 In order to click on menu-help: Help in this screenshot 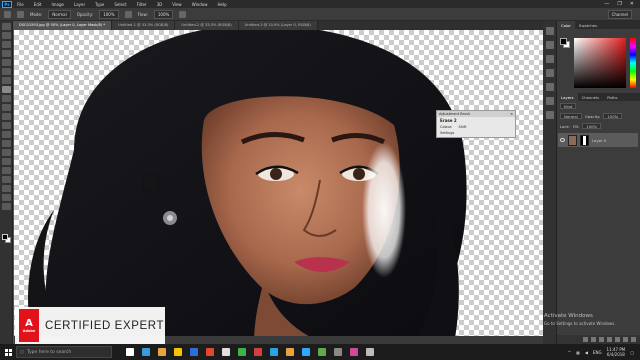, I will do `click(221, 4)`.